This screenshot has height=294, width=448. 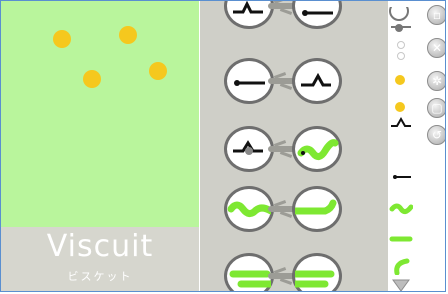 What do you see at coordinates (436, 48) in the screenshot?
I see `close-icon: ✕` at bounding box center [436, 48].